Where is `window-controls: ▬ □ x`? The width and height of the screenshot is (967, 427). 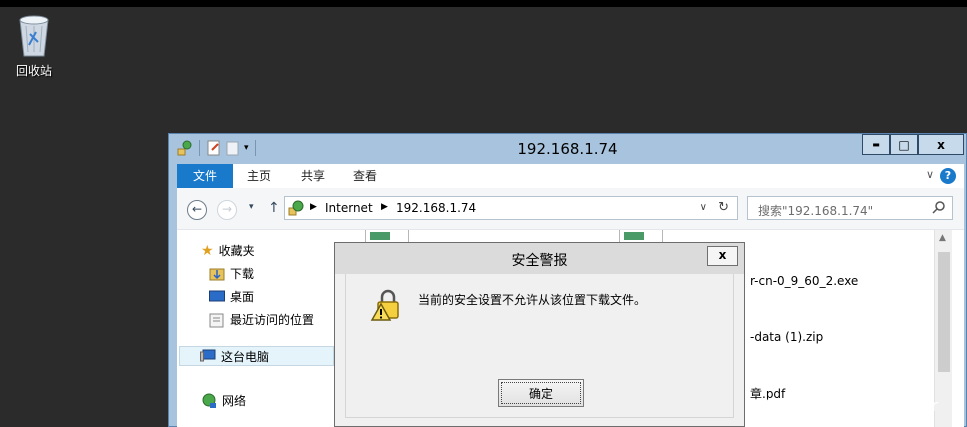
window-controls: ▬ □ x is located at coordinates (913, 144).